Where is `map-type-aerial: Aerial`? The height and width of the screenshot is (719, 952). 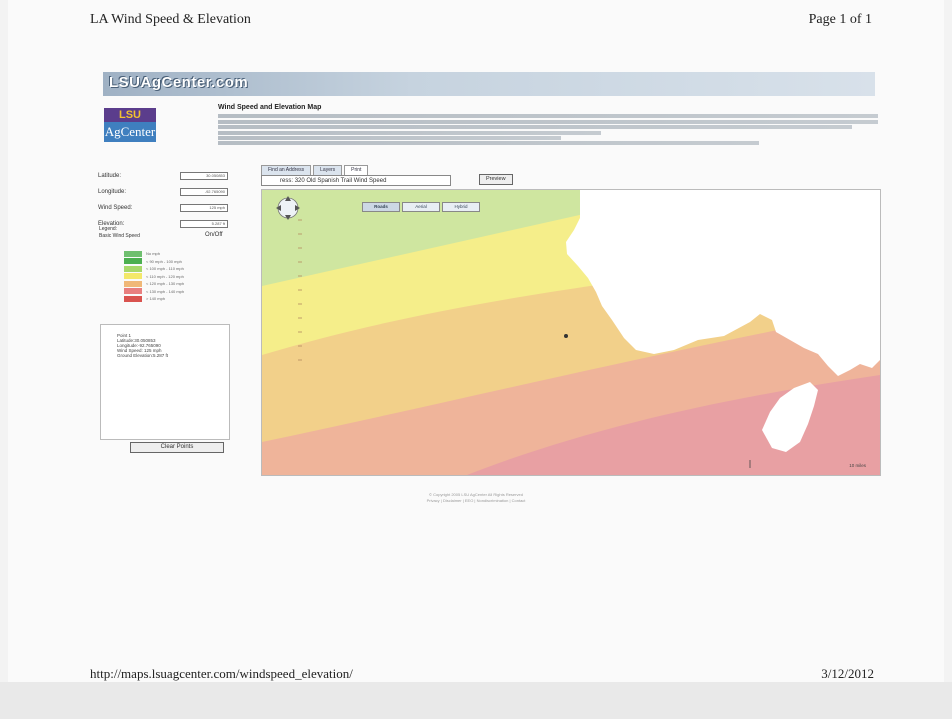 map-type-aerial: Aerial is located at coordinates (421, 207).